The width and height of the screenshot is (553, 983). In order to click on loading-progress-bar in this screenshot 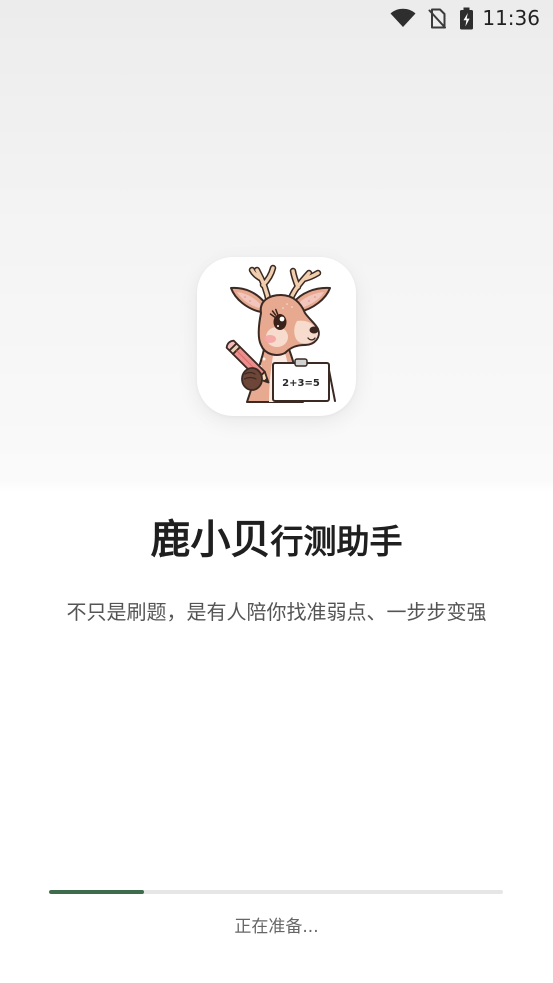, I will do `click(276, 892)`.